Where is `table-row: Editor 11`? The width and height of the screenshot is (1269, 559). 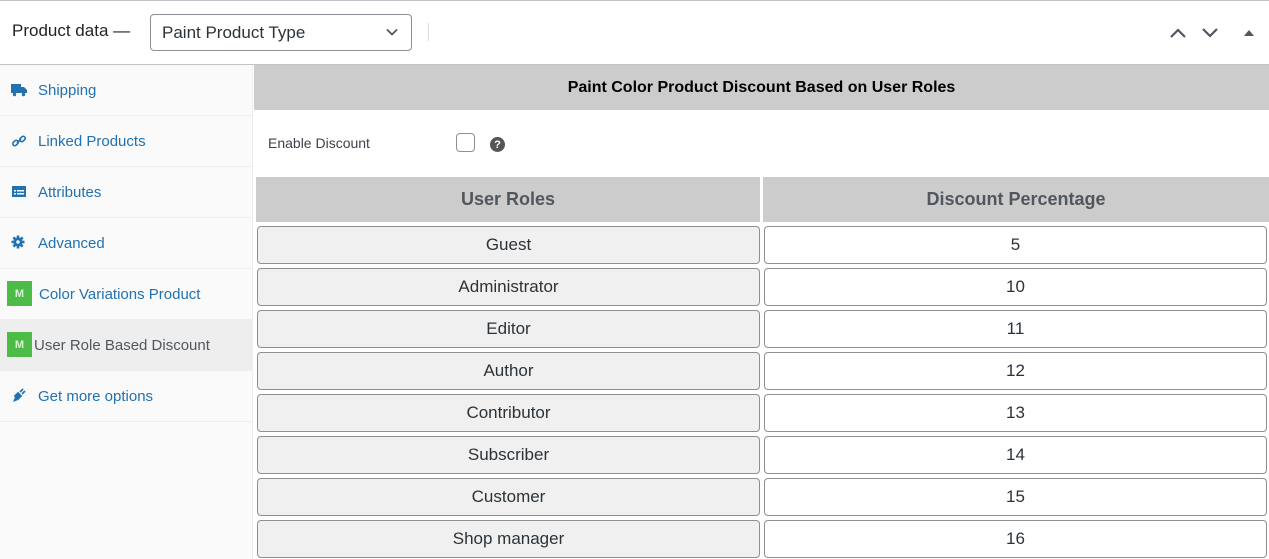 table-row: Editor 11 is located at coordinates (763, 329).